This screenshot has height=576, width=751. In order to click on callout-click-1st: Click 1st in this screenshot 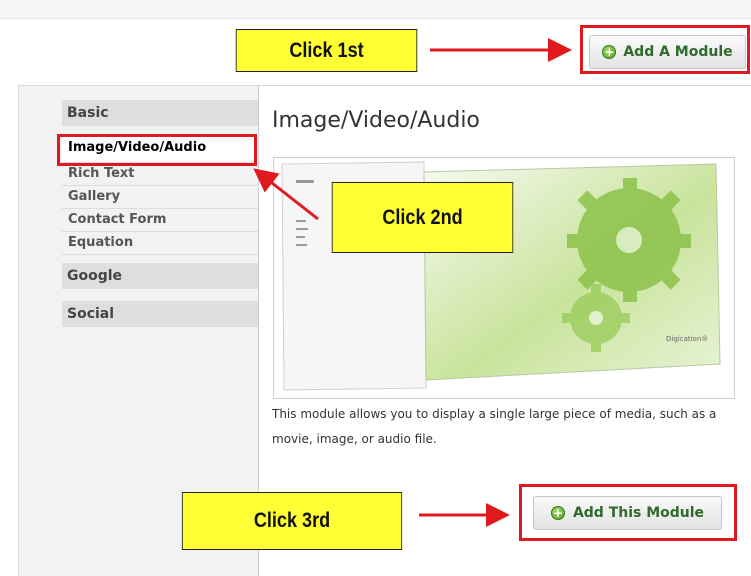, I will do `click(326, 50)`.